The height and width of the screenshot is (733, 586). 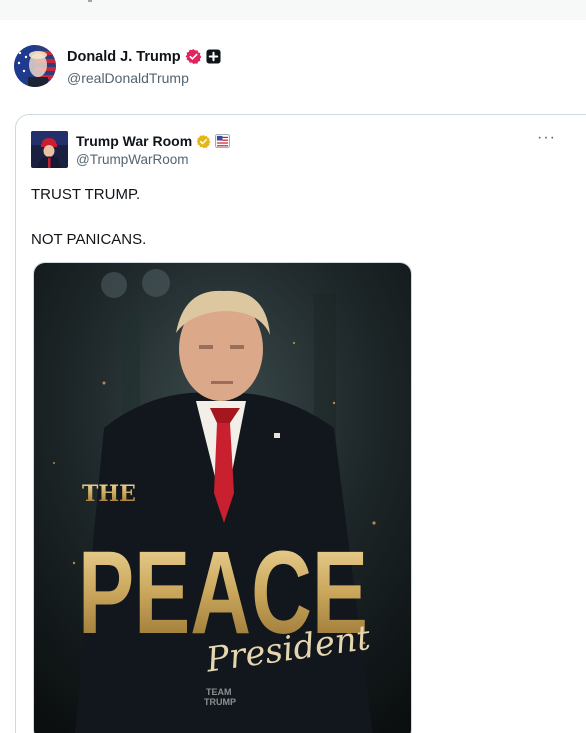 I want to click on previous-post-strip, so click(x=293, y=10).